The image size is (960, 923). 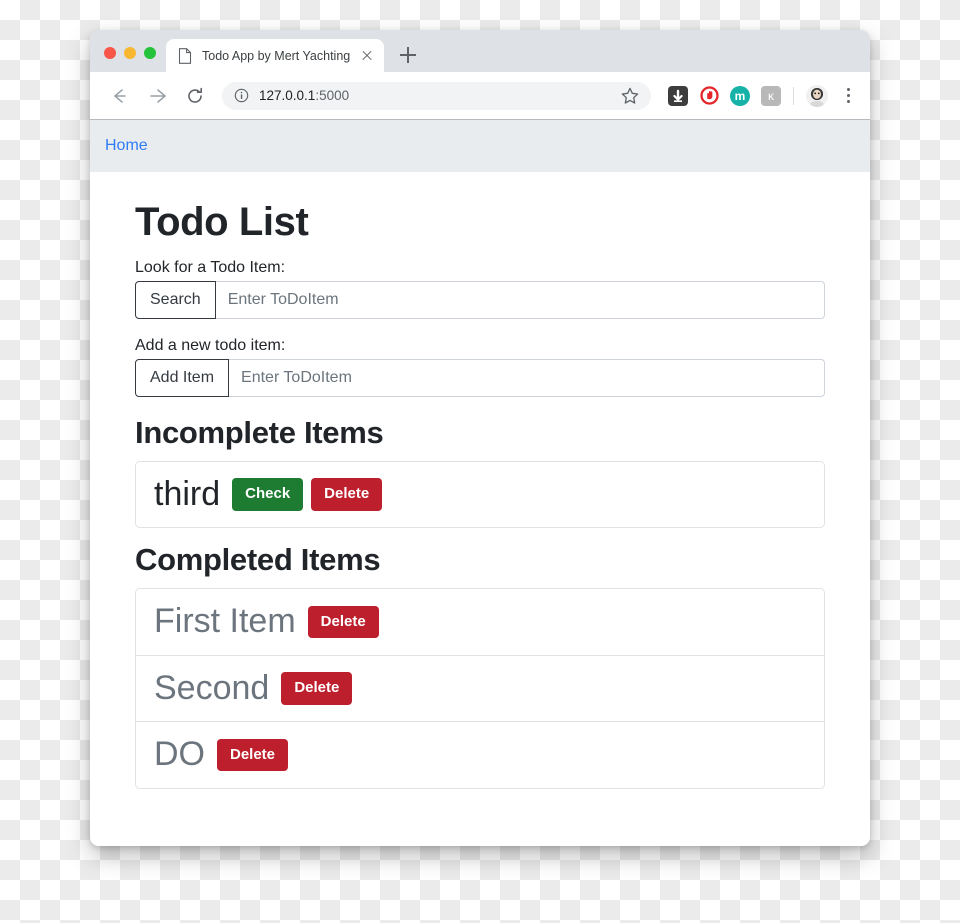 What do you see at coordinates (187, 494) in the screenshot?
I see `todo-item-text: third` at bounding box center [187, 494].